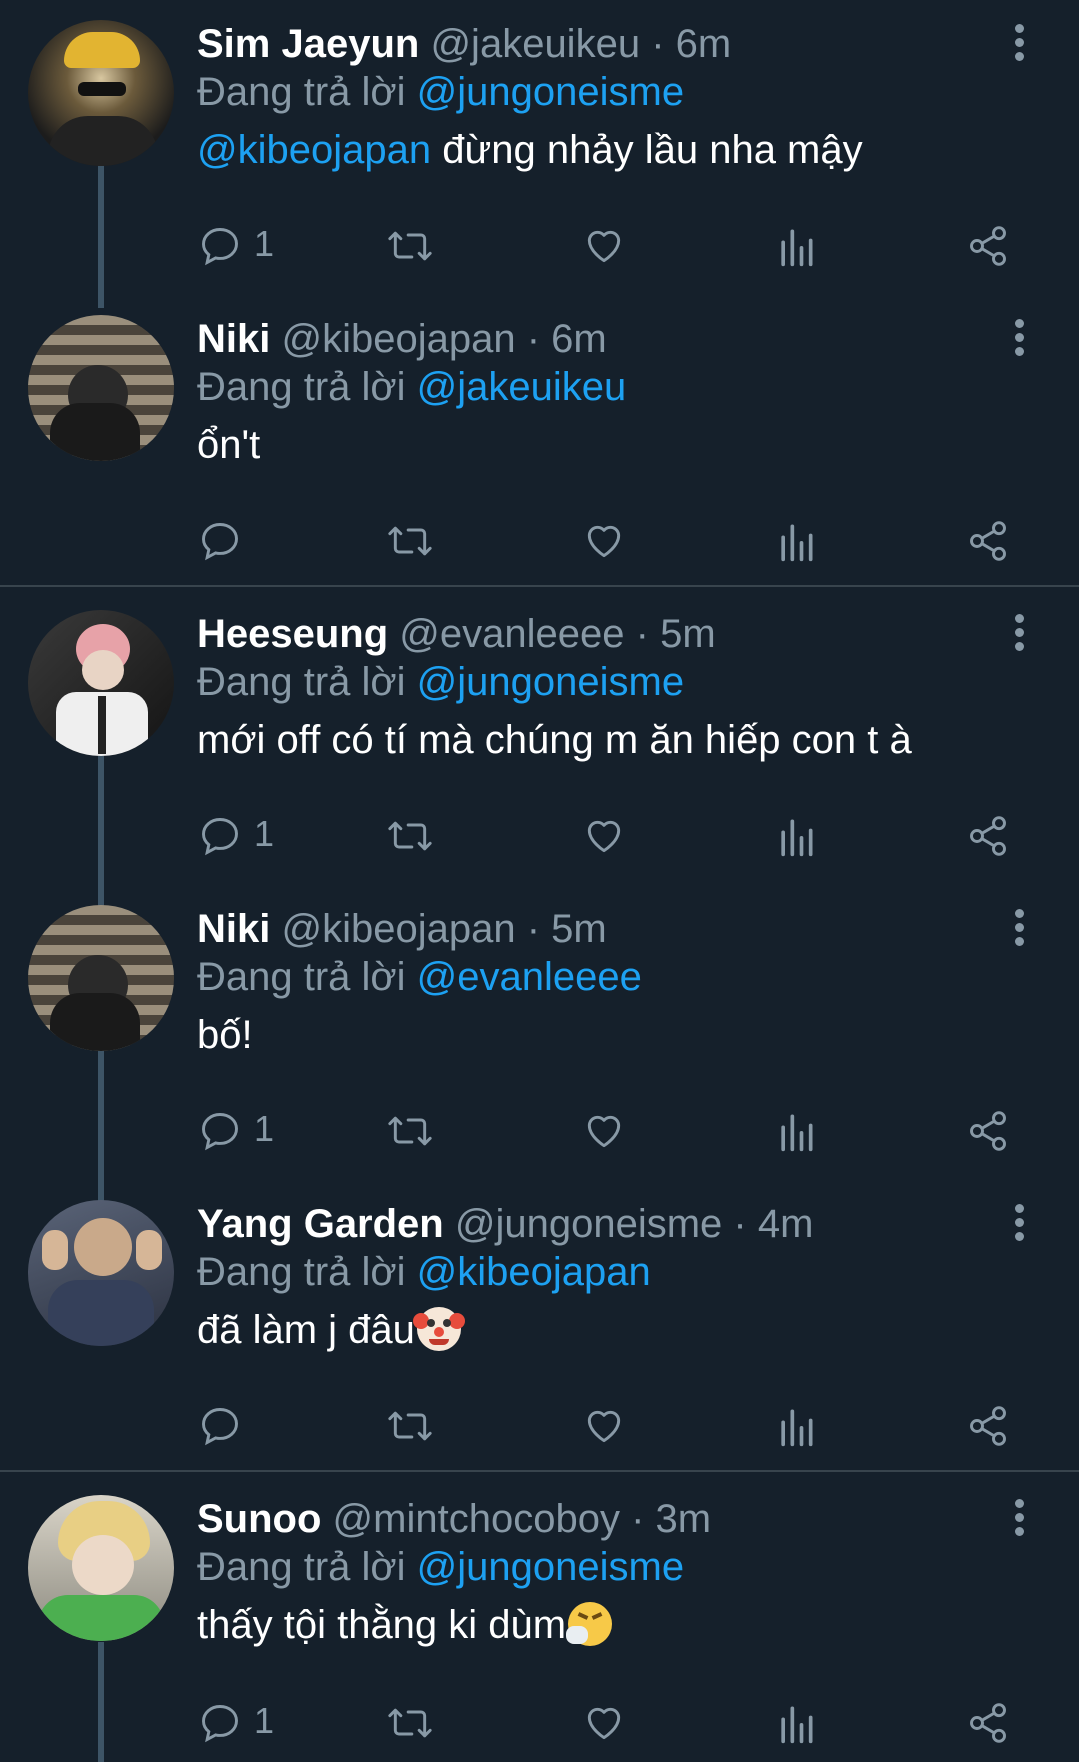  Describe the element at coordinates (476, 1519) in the screenshot. I see `user-handle: @mintchocoboy` at that location.